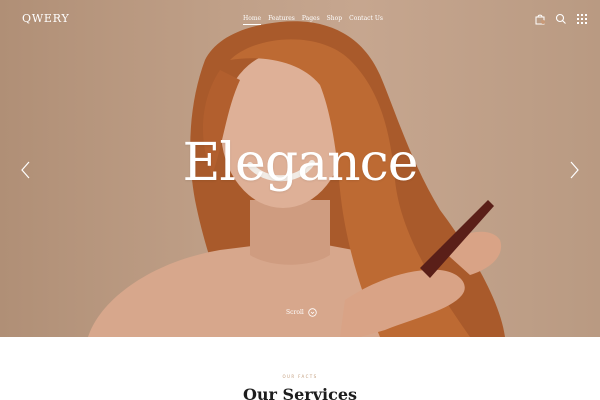  Describe the element at coordinates (366, 18) in the screenshot. I see `nav-item-contact-us: Contact Us` at that location.